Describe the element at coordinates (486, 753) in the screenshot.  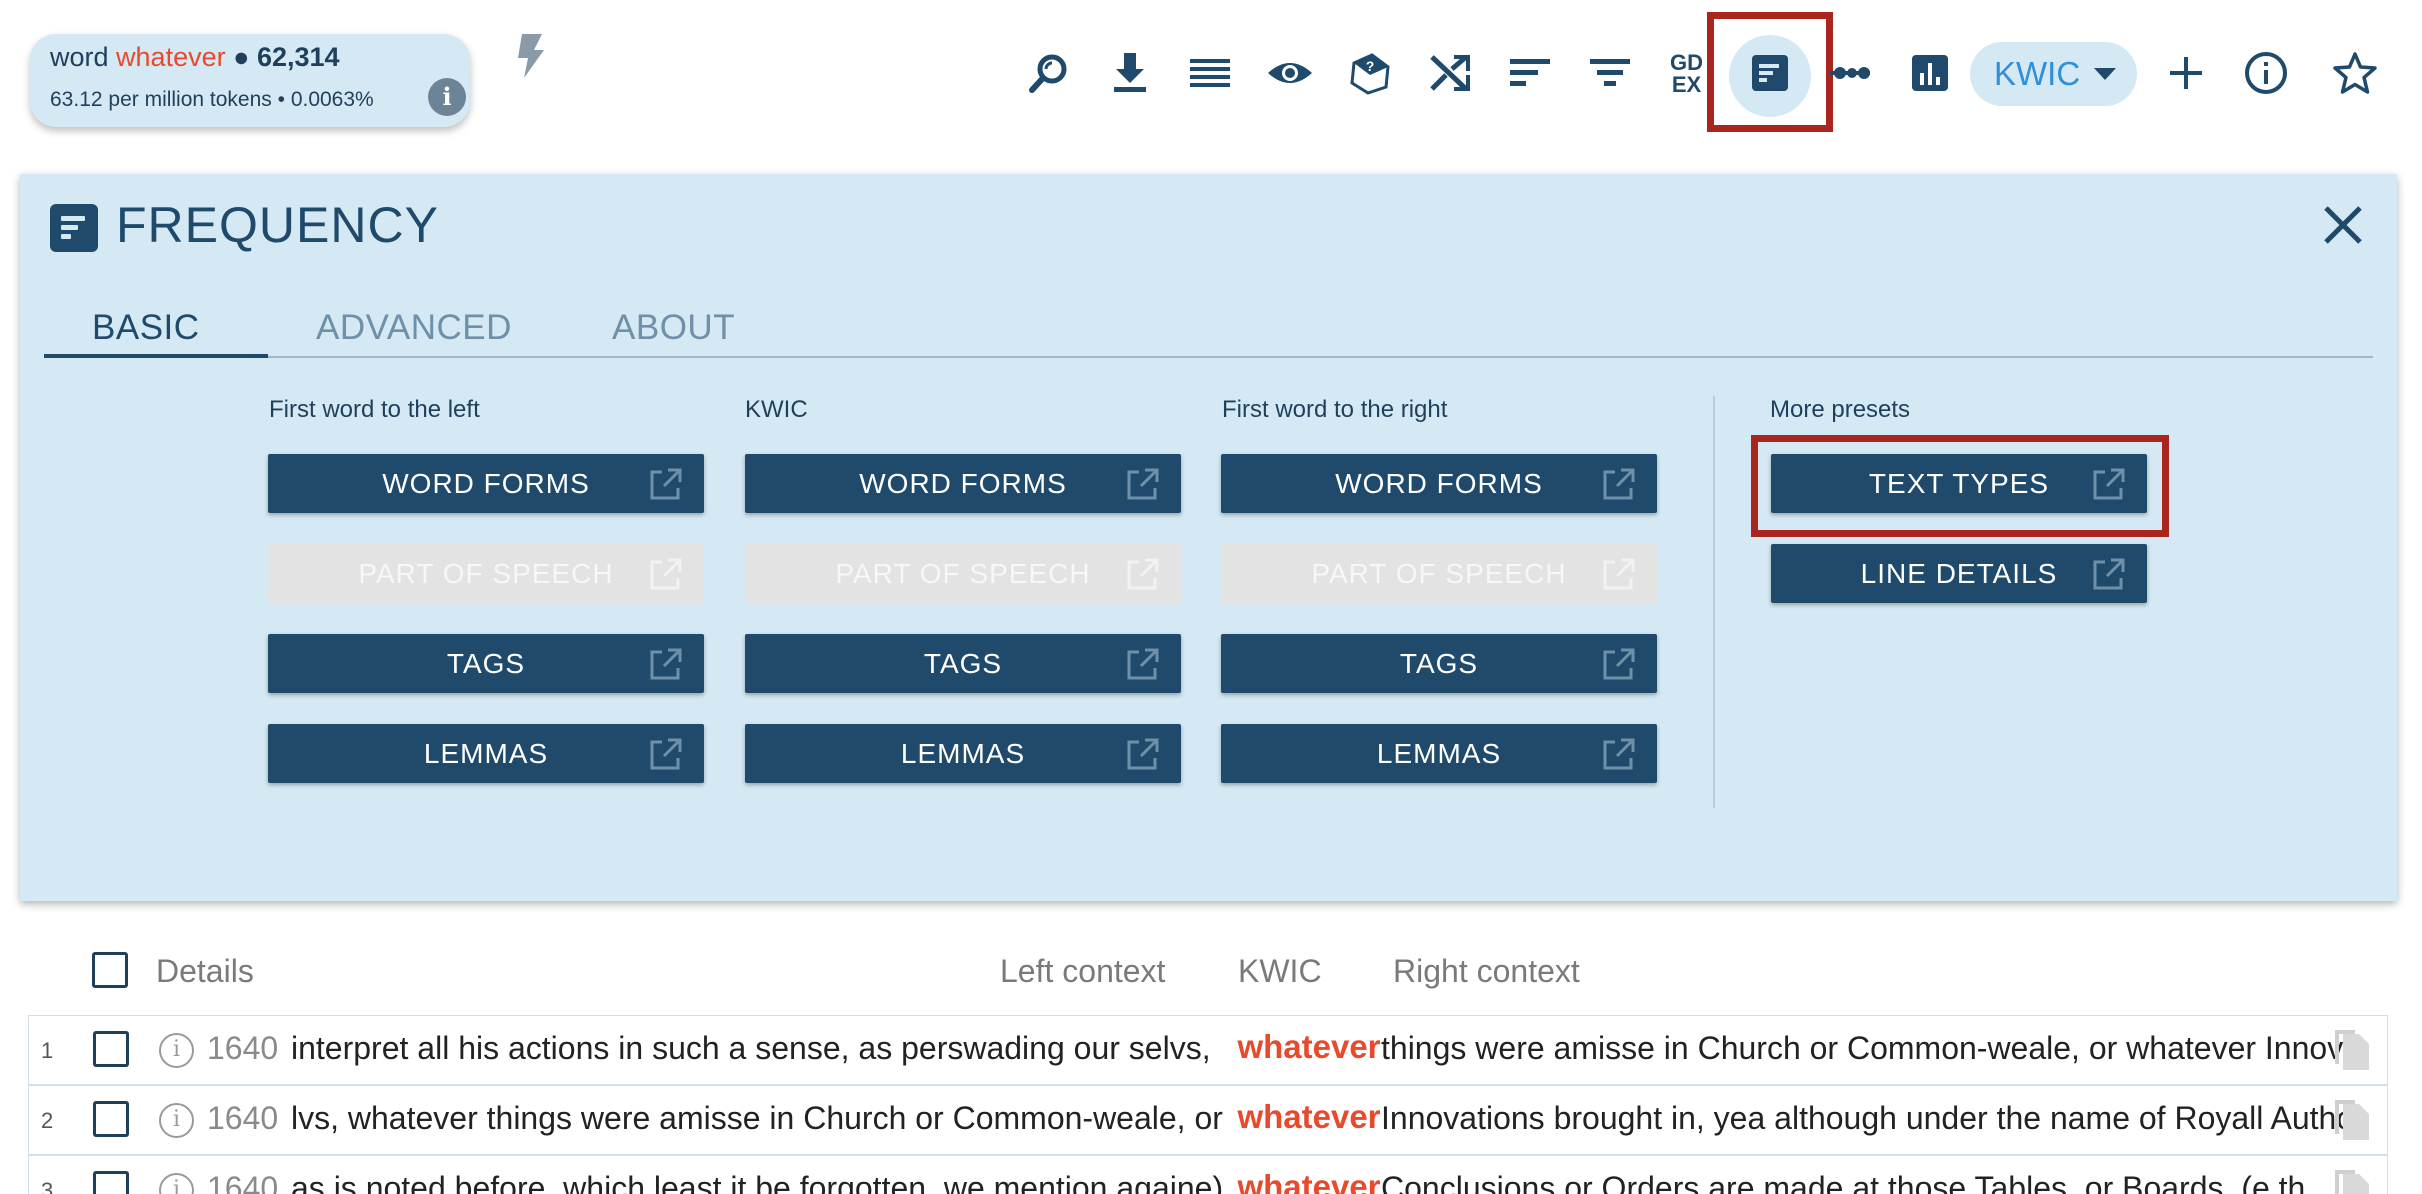
I see `left-lemmas-button: LEMMAS` at that location.